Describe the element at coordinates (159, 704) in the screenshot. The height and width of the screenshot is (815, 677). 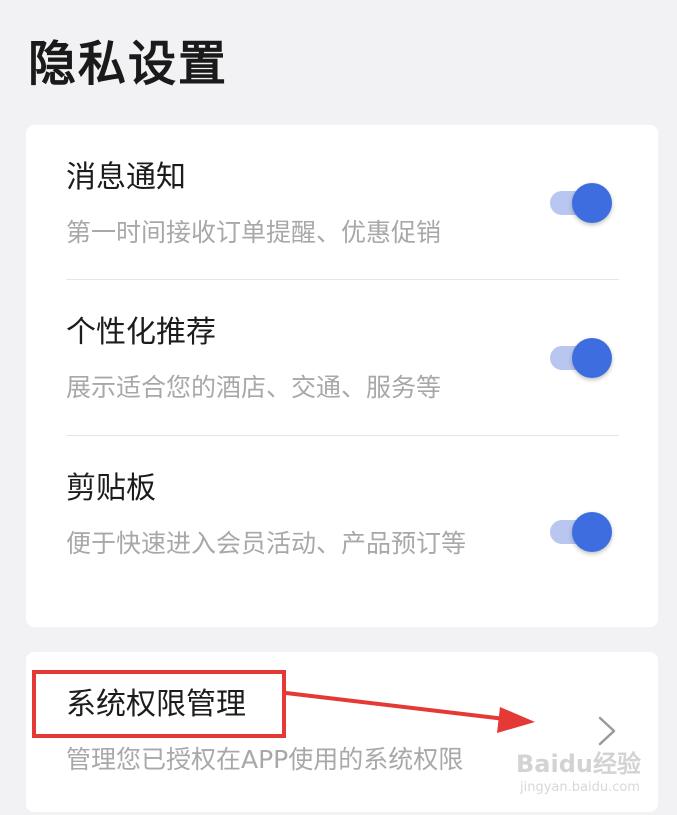
I see `annotation-highlight-box` at that location.